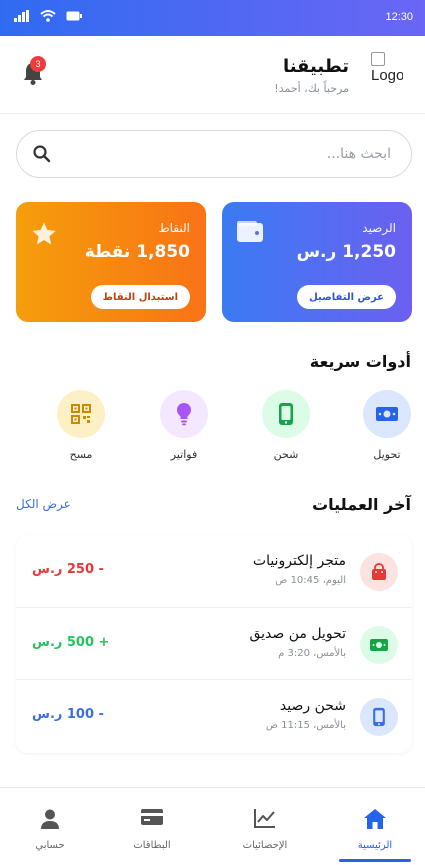 The image size is (425, 865). Describe the element at coordinates (387, 454) in the screenshot. I see `tool-transfer-label: تحويل` at that location.